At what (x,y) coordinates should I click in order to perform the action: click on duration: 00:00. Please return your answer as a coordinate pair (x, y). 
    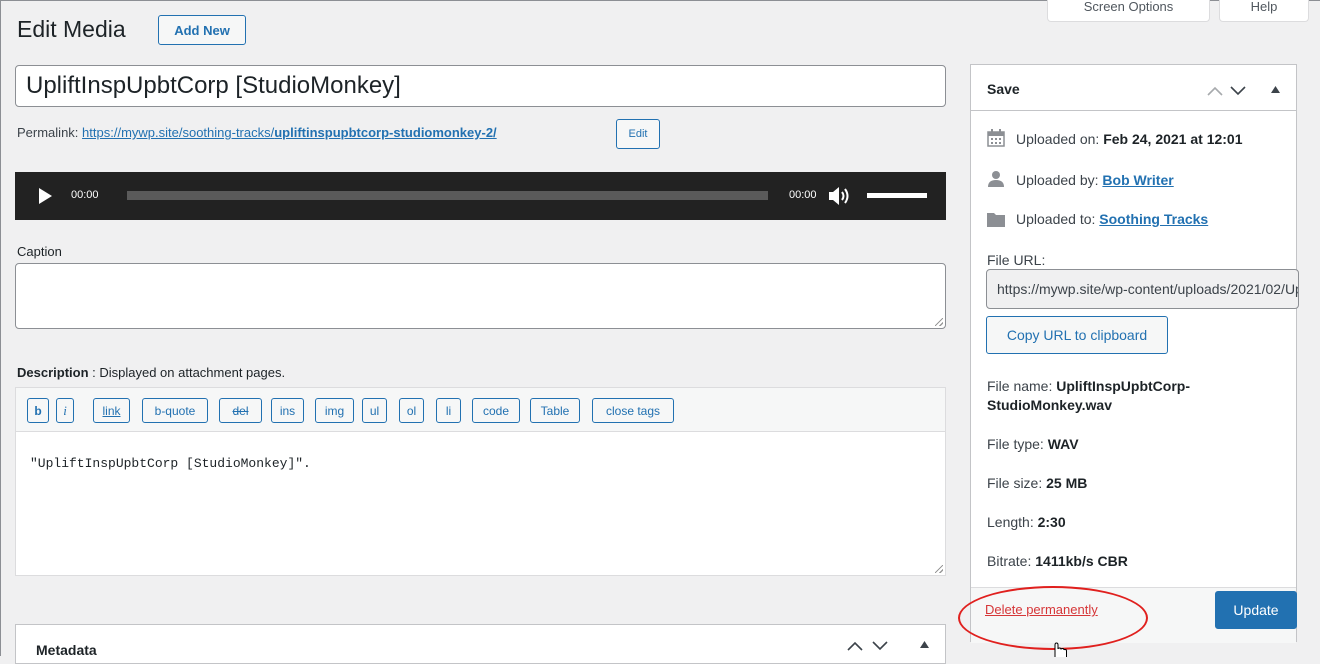
    Looking at the image, I should click on (803, 195).